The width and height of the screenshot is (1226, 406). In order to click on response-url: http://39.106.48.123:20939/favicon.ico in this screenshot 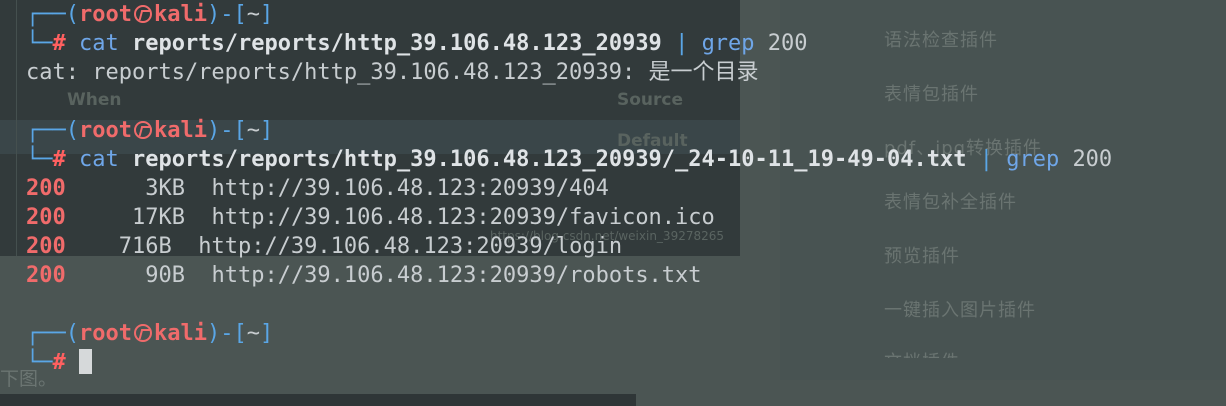, I will do `click(463, 217)`.